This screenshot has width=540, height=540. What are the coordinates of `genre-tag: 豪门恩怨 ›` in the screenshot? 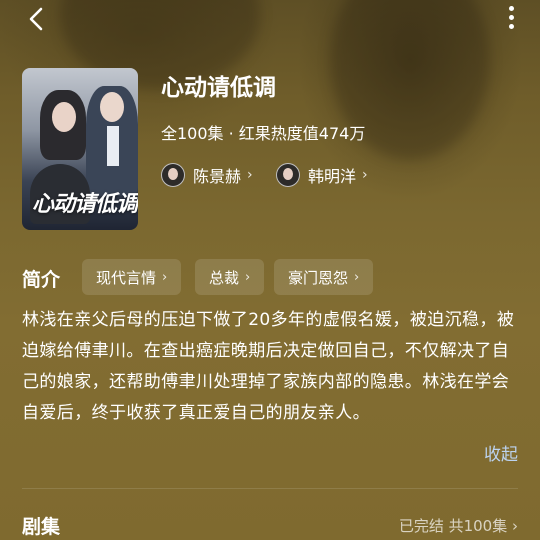 It's located at (324, 277).